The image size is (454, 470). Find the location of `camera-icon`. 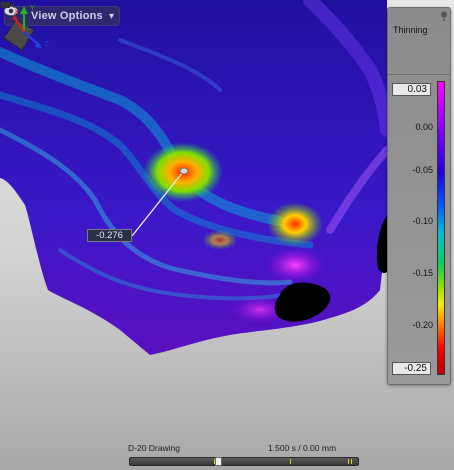

camera-icon is located at coordinates (7, 5).